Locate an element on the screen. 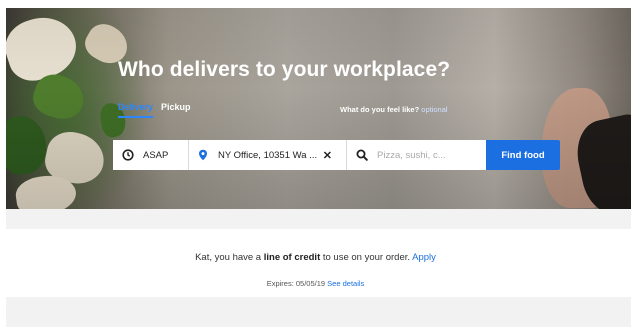 The height and width of the screenshot is (327, 631). food-search-field is located at coordinates (416, 155).